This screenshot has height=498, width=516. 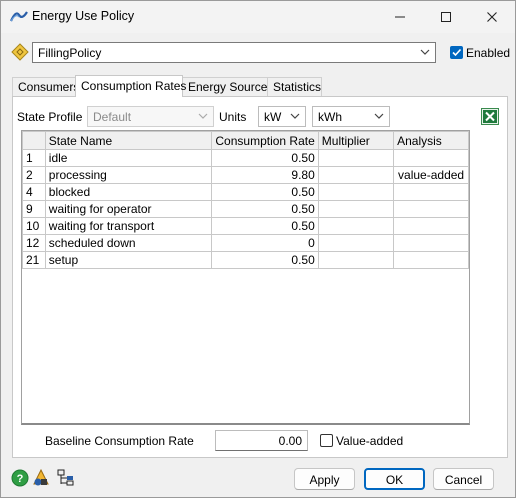 I want to click on units-label: Units, so click(x=233, y=117).